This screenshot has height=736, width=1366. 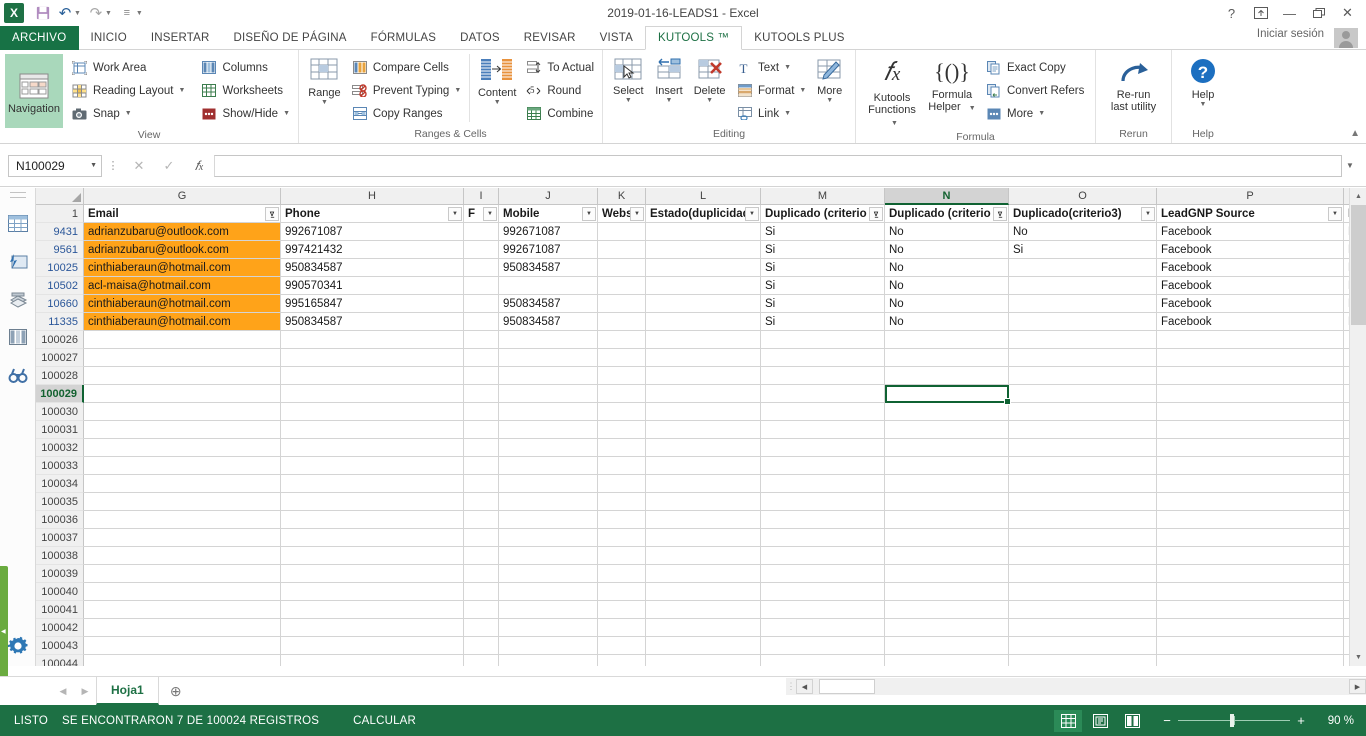 I want to click on filter-applied-icon-N: ∇̲, so click(x=1000, y=214).